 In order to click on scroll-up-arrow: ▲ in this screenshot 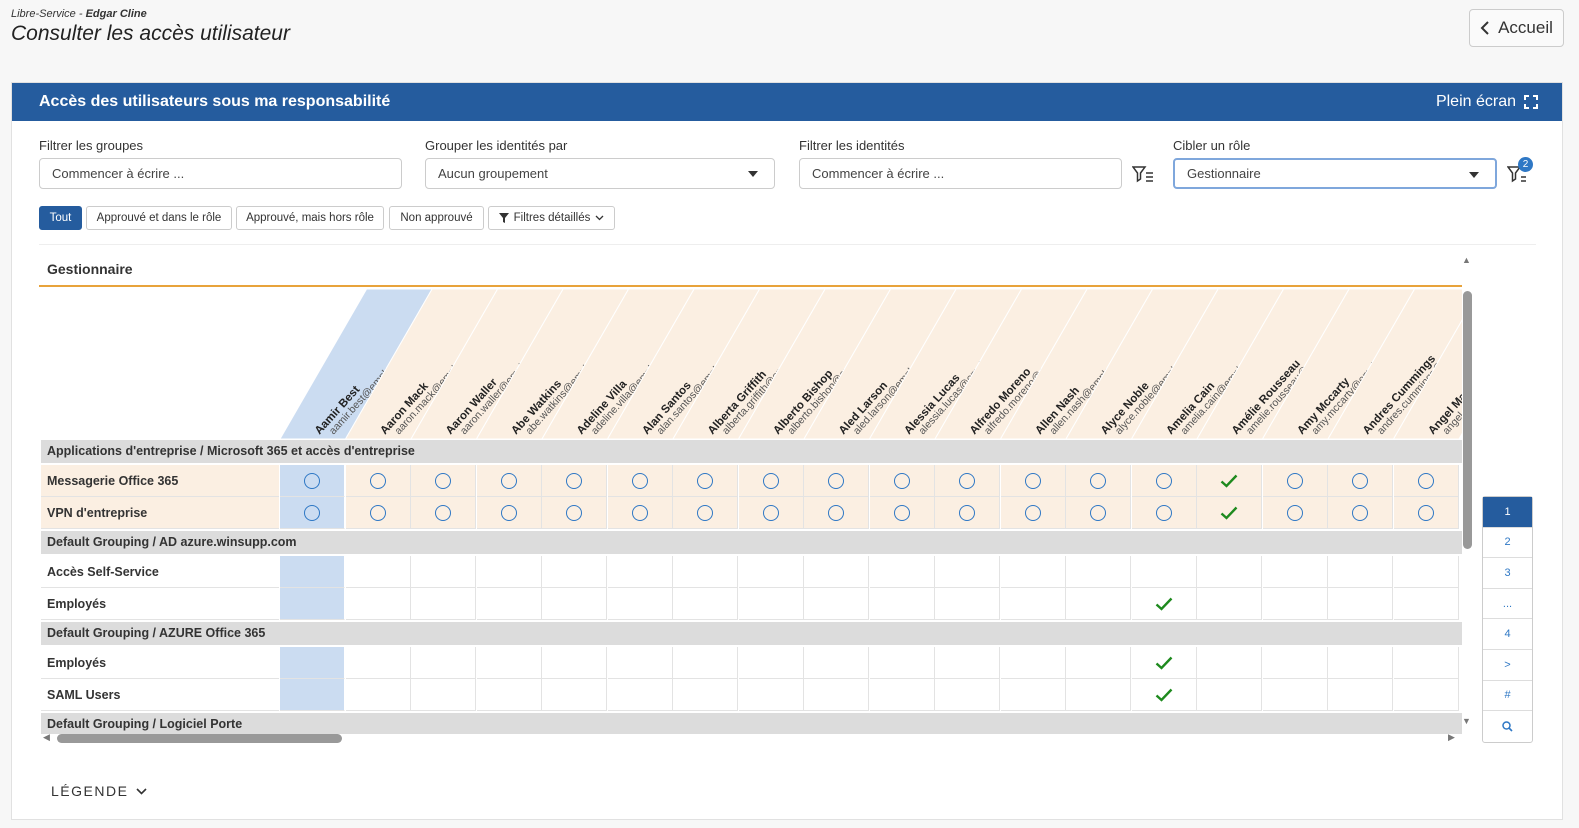, I will do `click(1466, 260)`.